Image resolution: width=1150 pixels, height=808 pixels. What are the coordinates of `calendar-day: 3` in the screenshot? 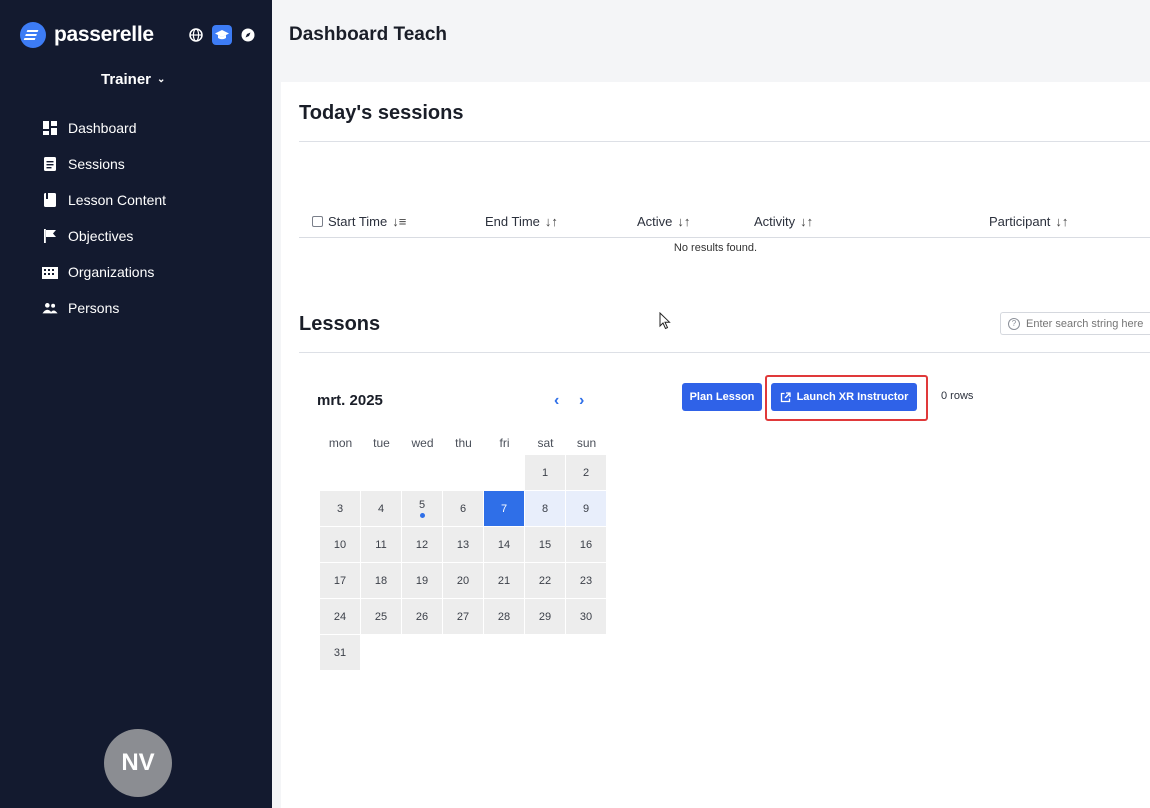 It's located at (340, 508).